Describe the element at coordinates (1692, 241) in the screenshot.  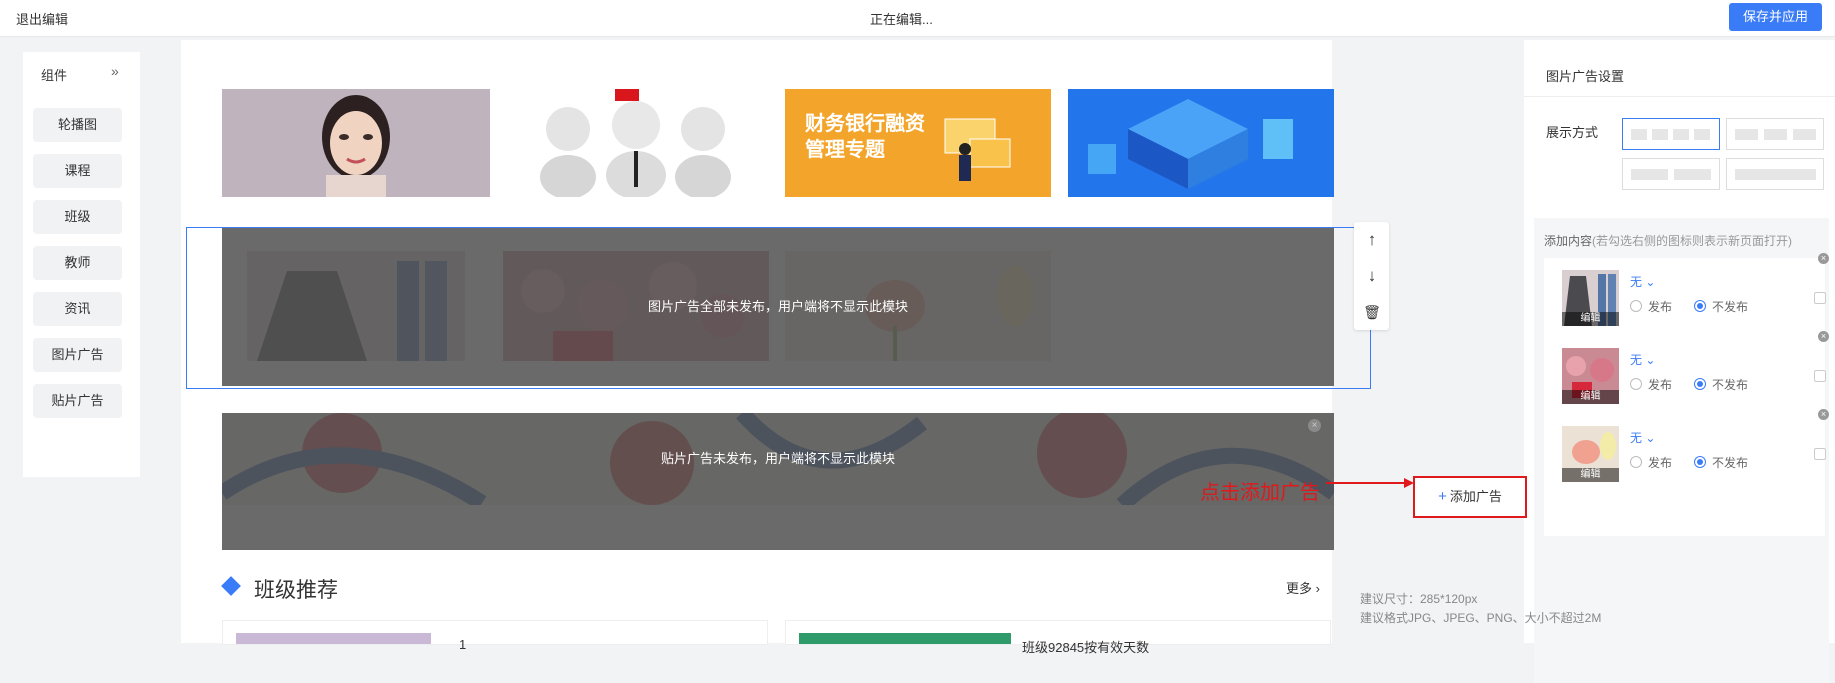
I see `add-content-hint: (若勾选右侧的图标则表示新页面打开)` at that location.